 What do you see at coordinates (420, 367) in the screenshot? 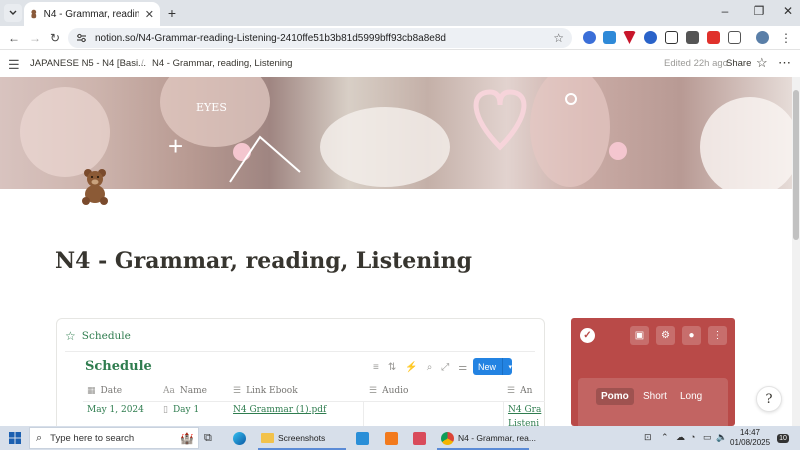
I see `database-toolbar: ≡ ⇅ ⚡ ⌕ ⤢ ⚌` at bounding box center [420, 367].